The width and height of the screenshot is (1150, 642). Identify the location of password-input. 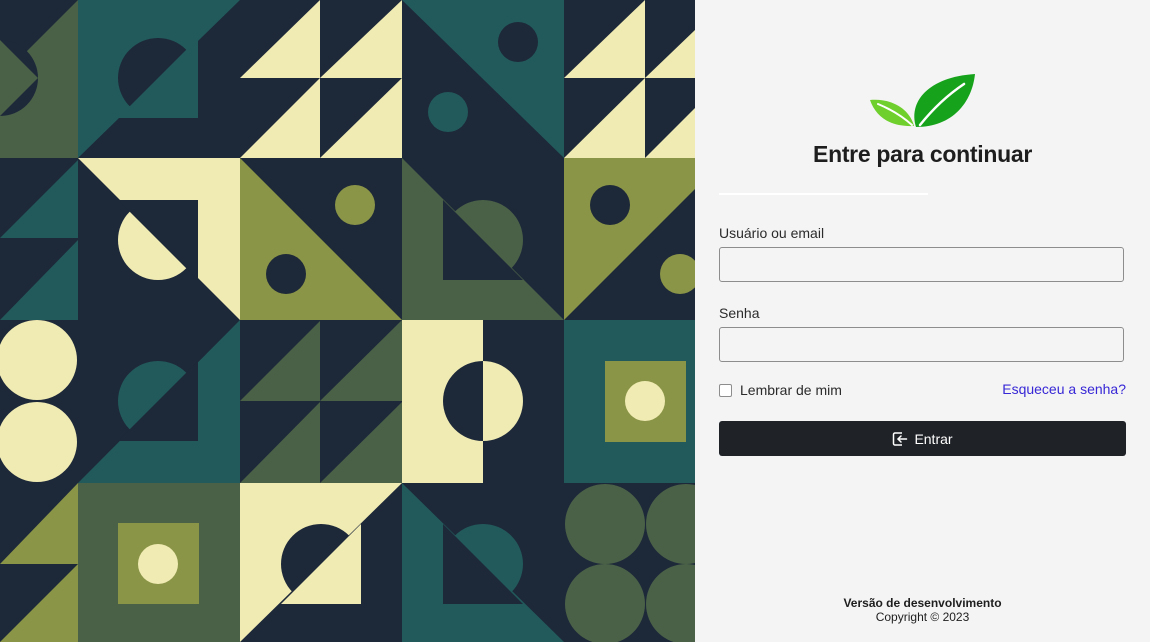
(921, 344).